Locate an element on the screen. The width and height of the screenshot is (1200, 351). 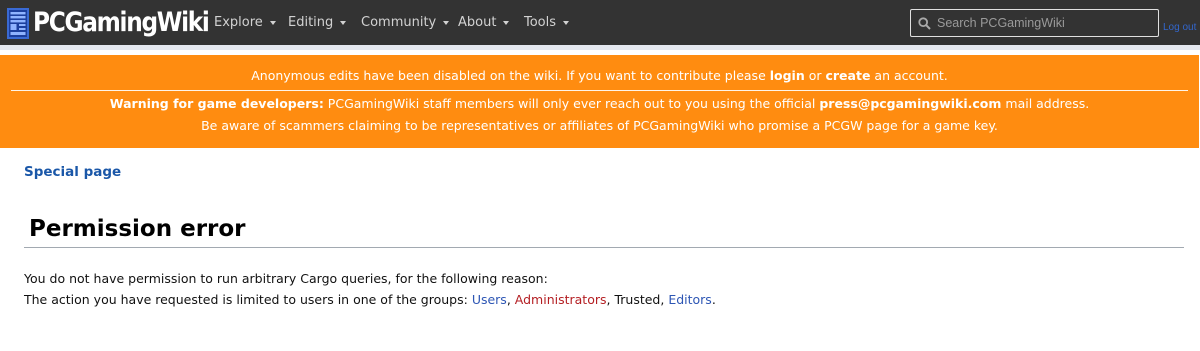
nav-community-label: Community is located at coordinates (399, 22).